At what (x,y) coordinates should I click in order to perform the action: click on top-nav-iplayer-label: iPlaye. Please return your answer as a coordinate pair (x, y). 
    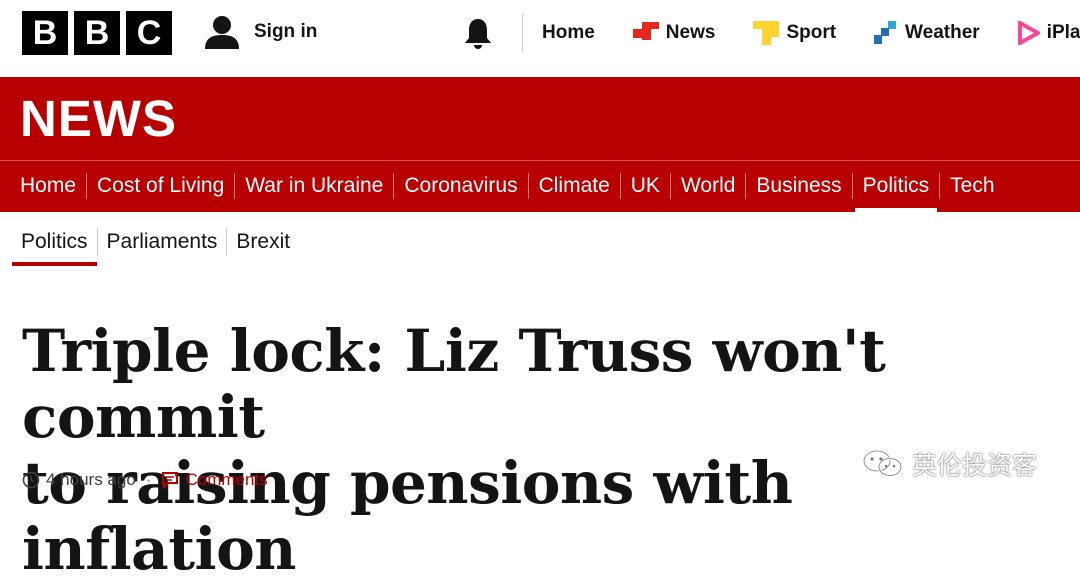
    Looking at the image, I should click on (1063, 32).